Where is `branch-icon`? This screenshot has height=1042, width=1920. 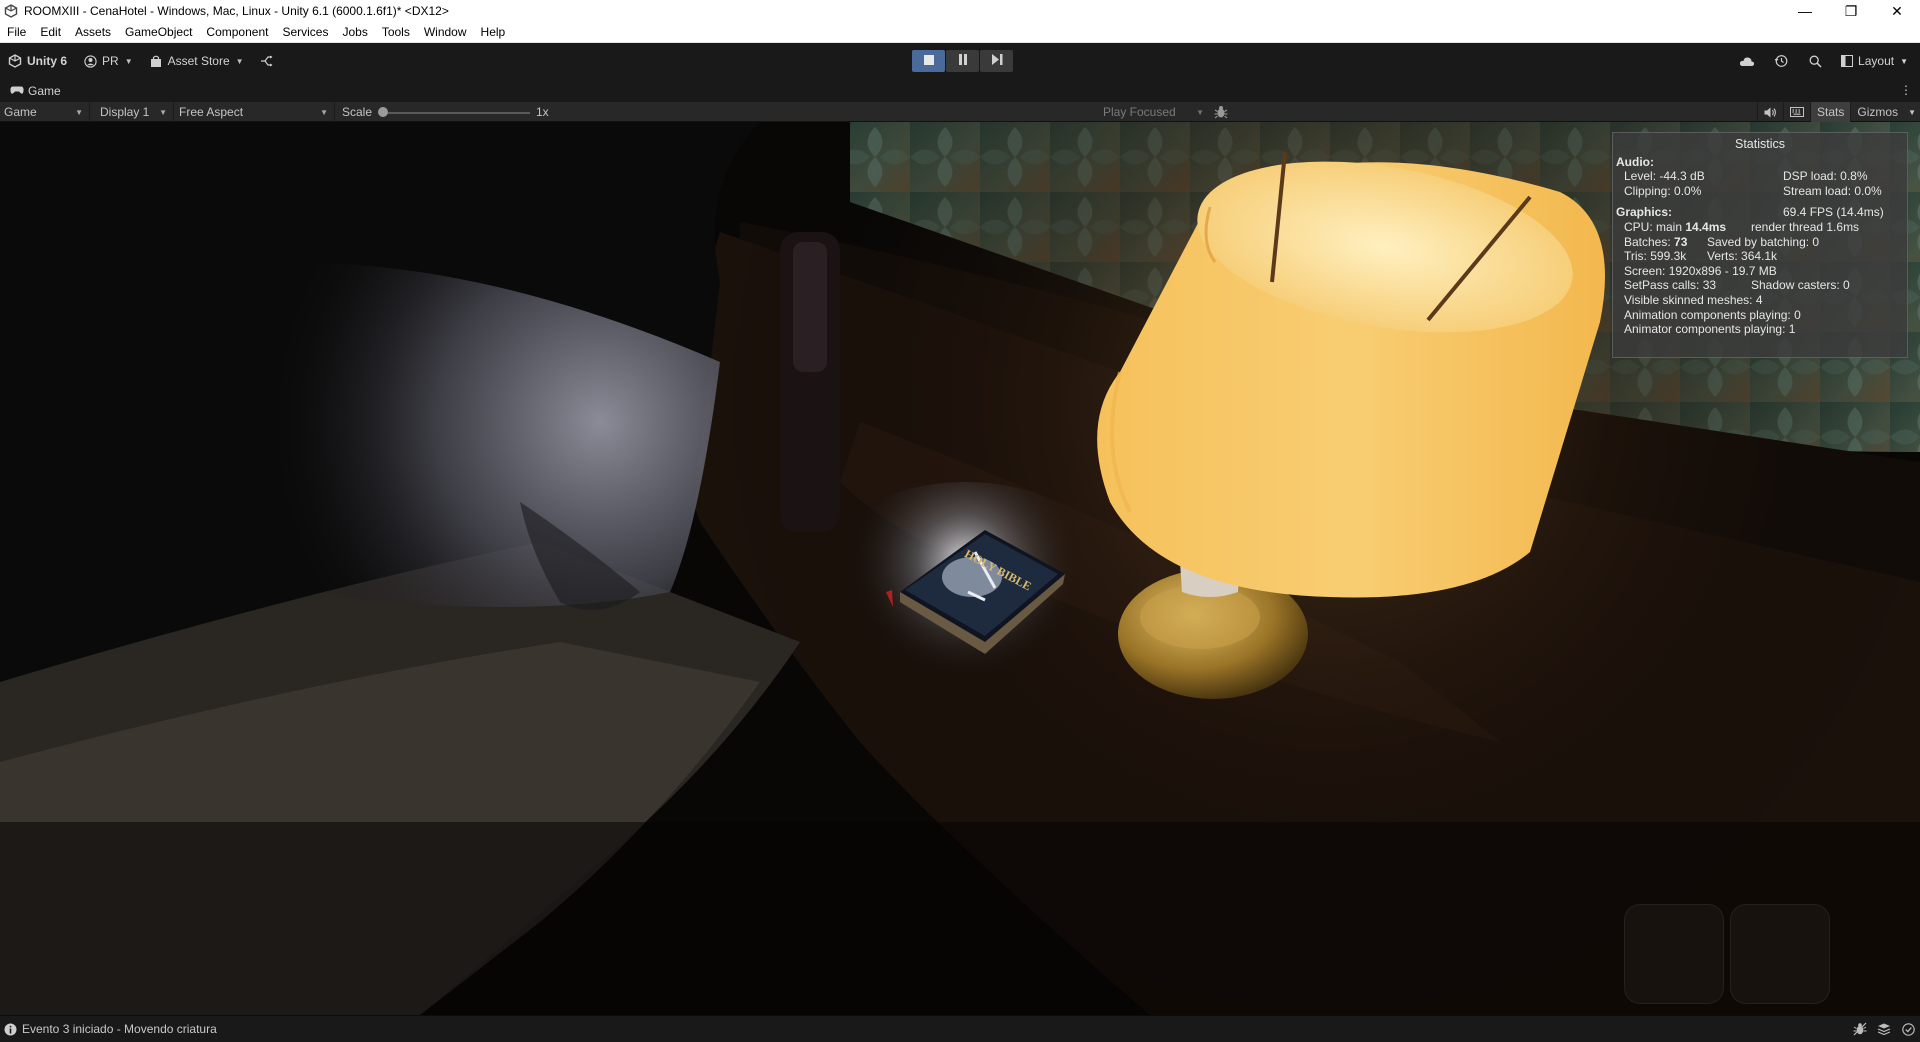
branch-icon is located at coordinates (267, 61).